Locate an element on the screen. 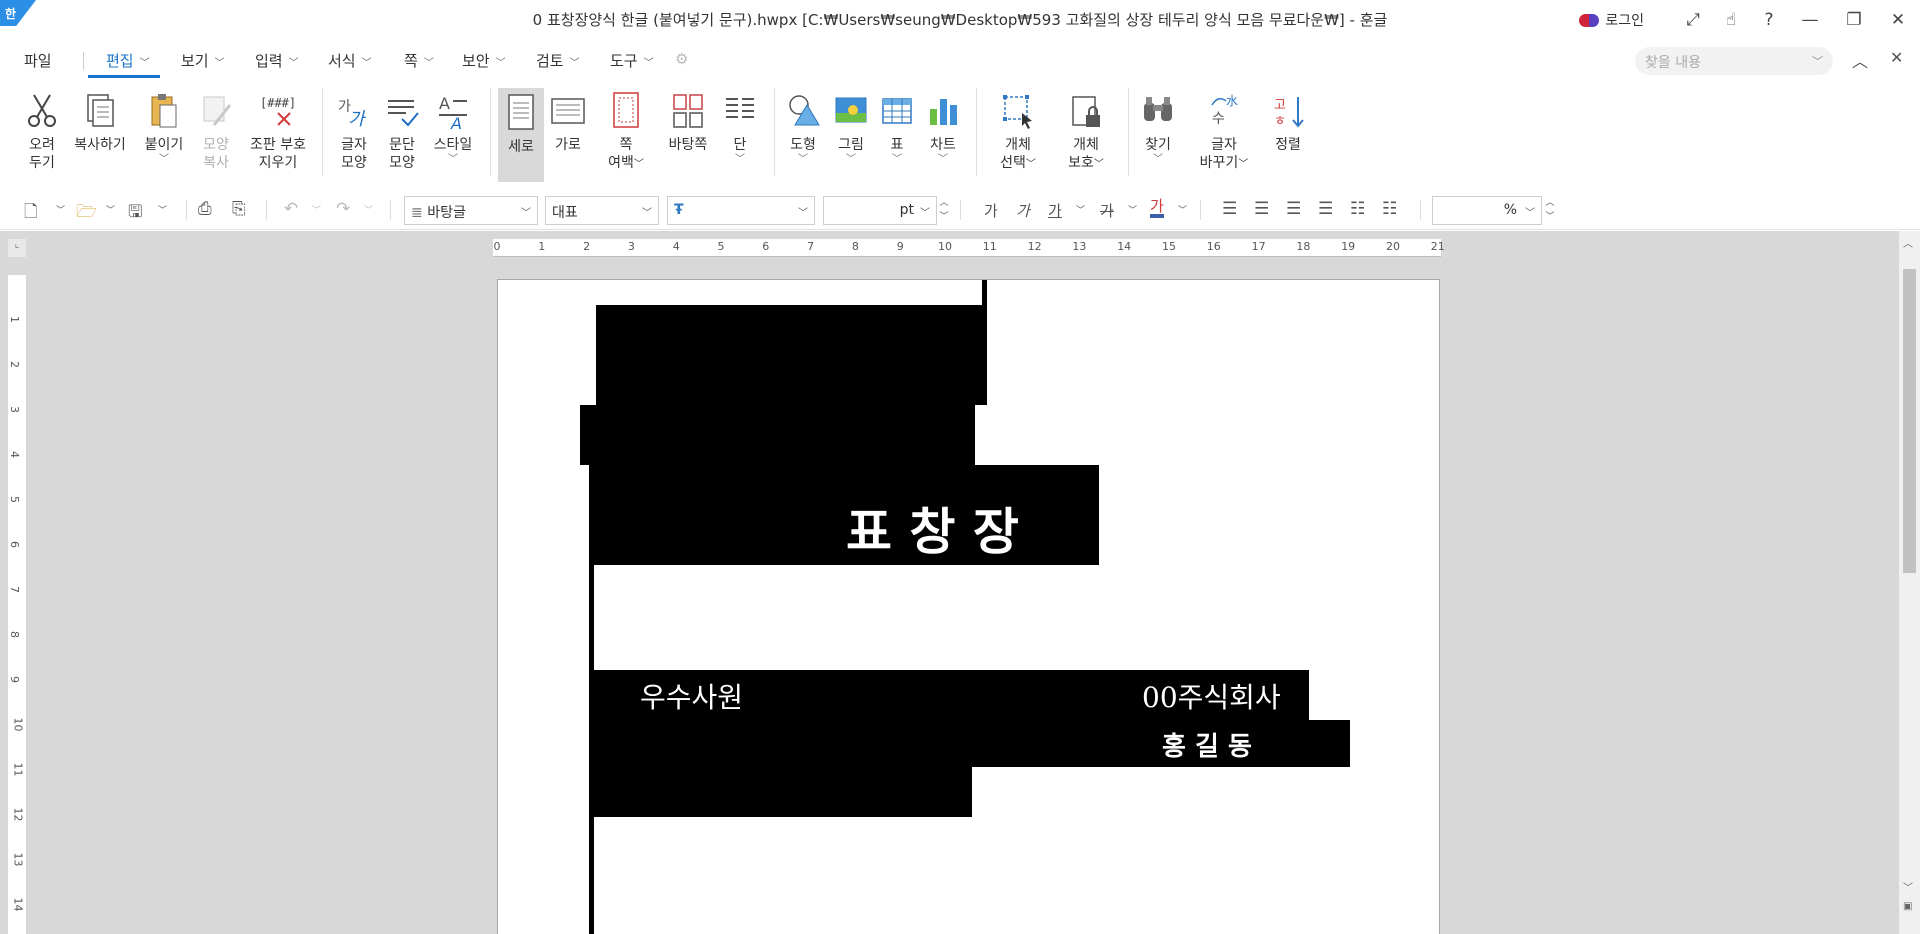 The image size is (1920, 934). menu-page: 쪽 ﹀ is located at coordinates (419, 60).